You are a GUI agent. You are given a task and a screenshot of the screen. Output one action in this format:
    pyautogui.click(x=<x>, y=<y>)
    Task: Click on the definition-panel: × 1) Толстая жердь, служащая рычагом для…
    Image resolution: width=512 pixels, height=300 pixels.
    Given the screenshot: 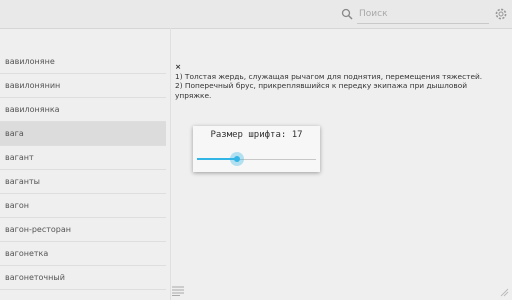 What is the action you would take?
    pyautogui.click(x=340, y=81)
    